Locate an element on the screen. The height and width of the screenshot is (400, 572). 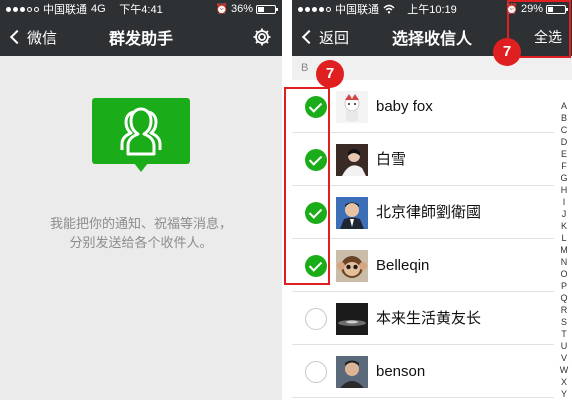
index-letter: Y is located at coordinates (564, 394).